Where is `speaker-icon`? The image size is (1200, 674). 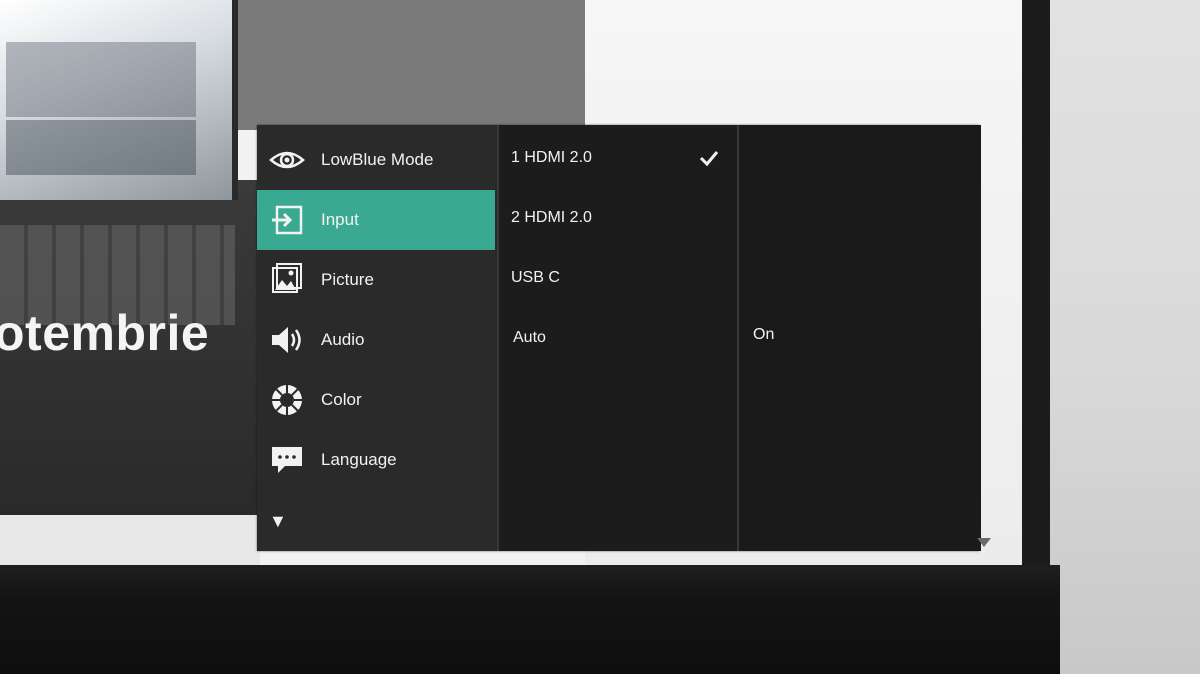
speaker-icon is located at coordinates (287, 340).